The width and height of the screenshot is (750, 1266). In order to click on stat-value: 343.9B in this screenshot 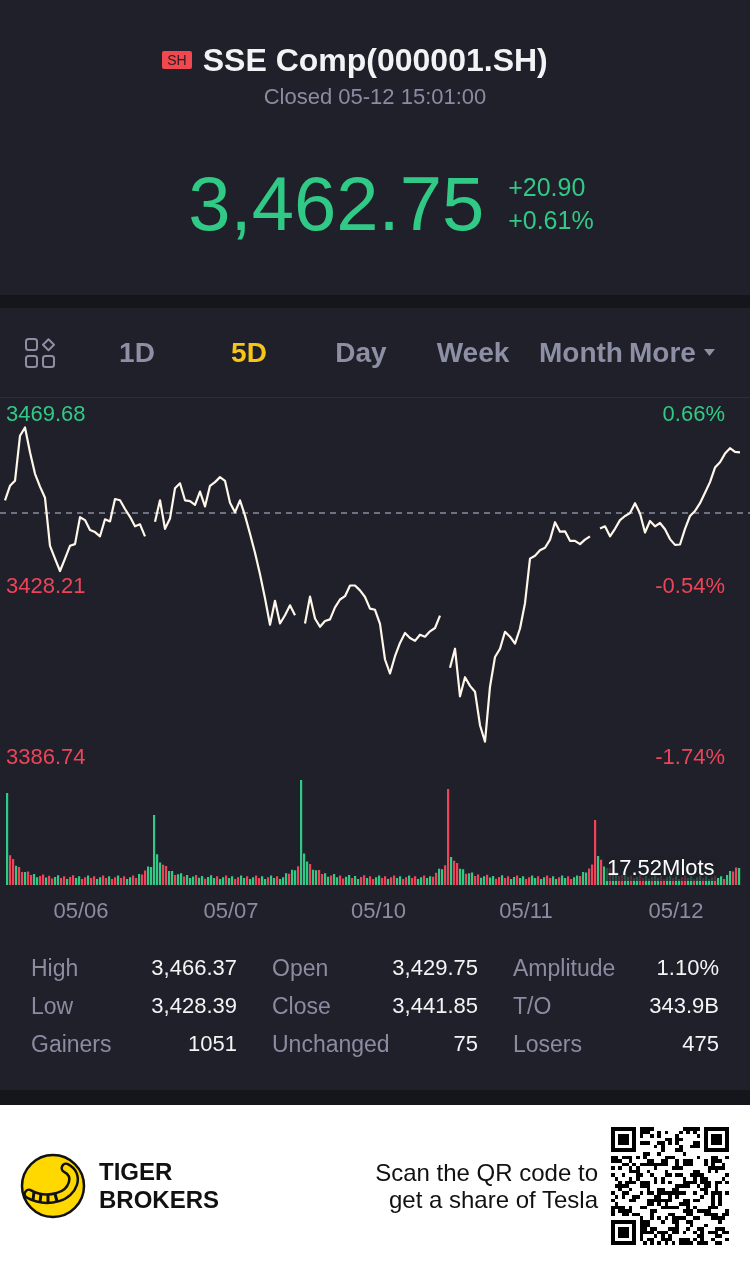, I will do `click(684, 1006)`.